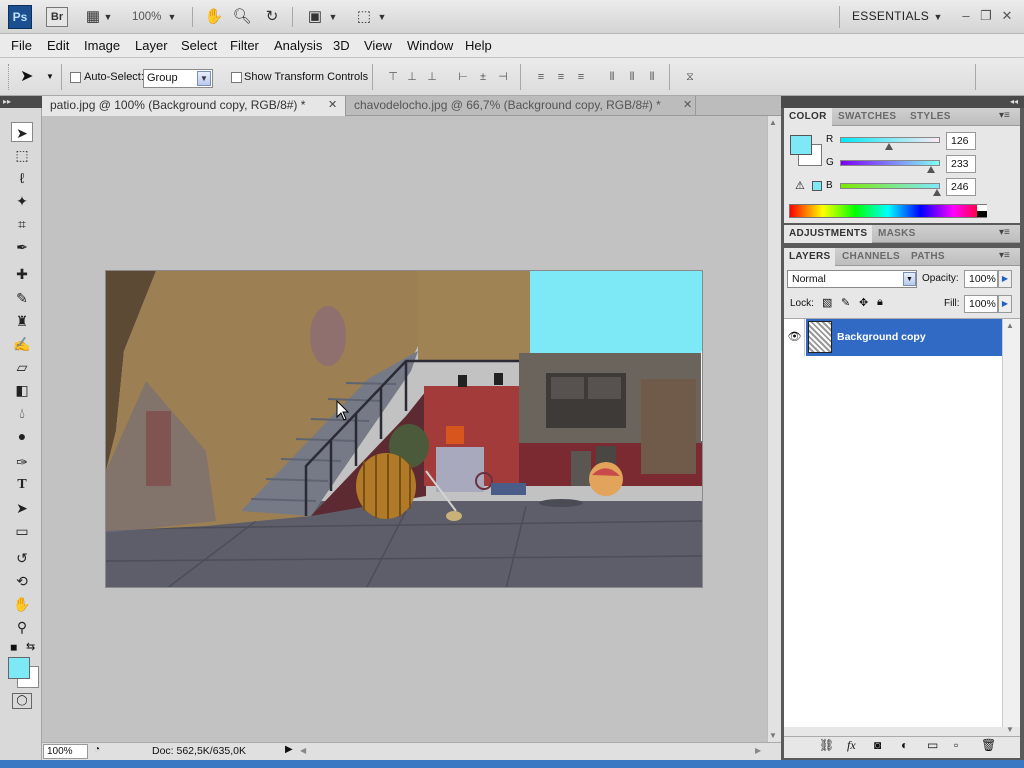 Image resolution: width=1024 pixels, height=768 pixels. I want to click on align-top-icon: ⊤, so click(393, 77).